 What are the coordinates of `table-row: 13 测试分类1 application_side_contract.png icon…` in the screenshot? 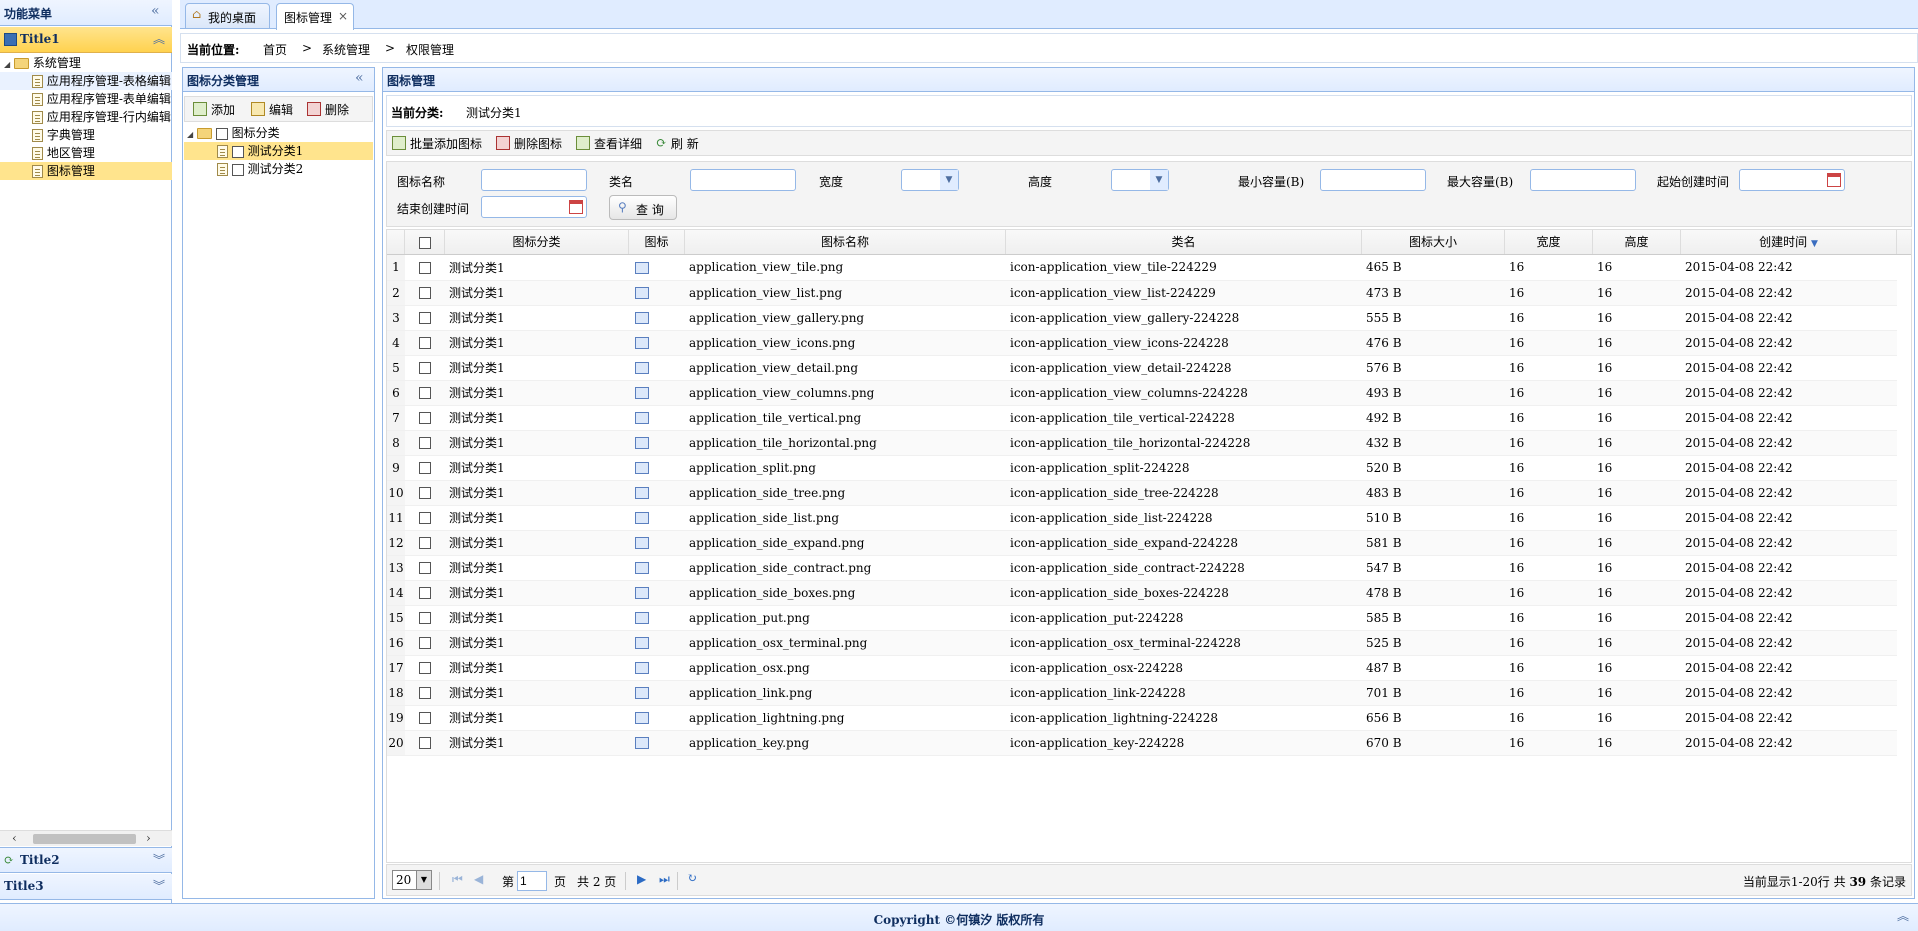 It's located at (1142, 568).